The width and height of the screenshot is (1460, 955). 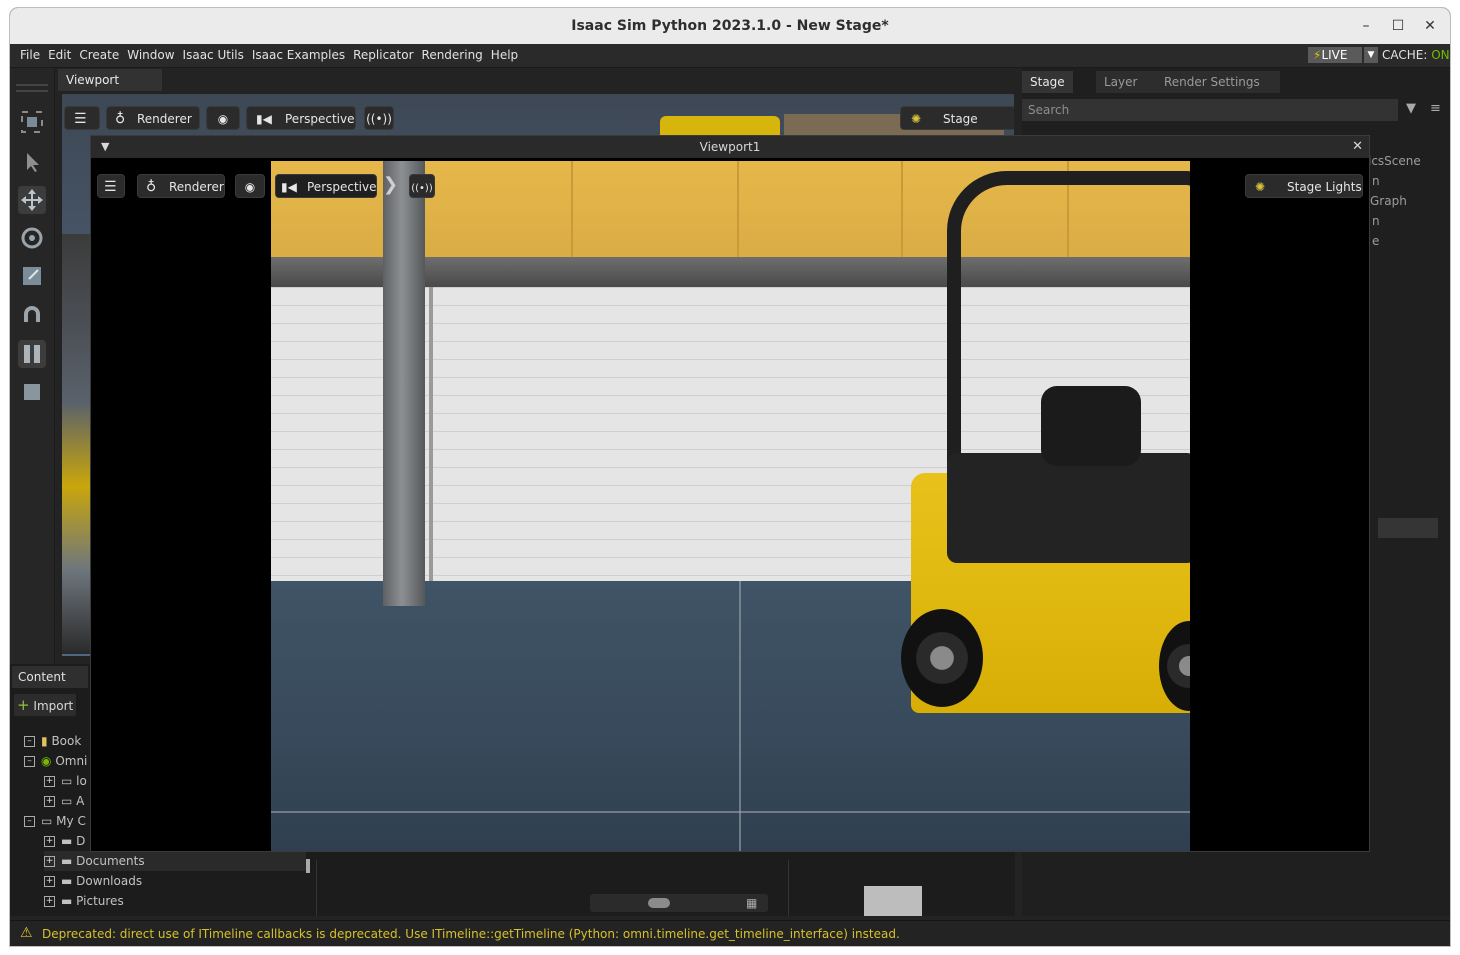 What do you see at coordinates (1335, 55) in the screenshot?
I see `live-button: ⚡LIVE` at bounding box center [1335, 55].